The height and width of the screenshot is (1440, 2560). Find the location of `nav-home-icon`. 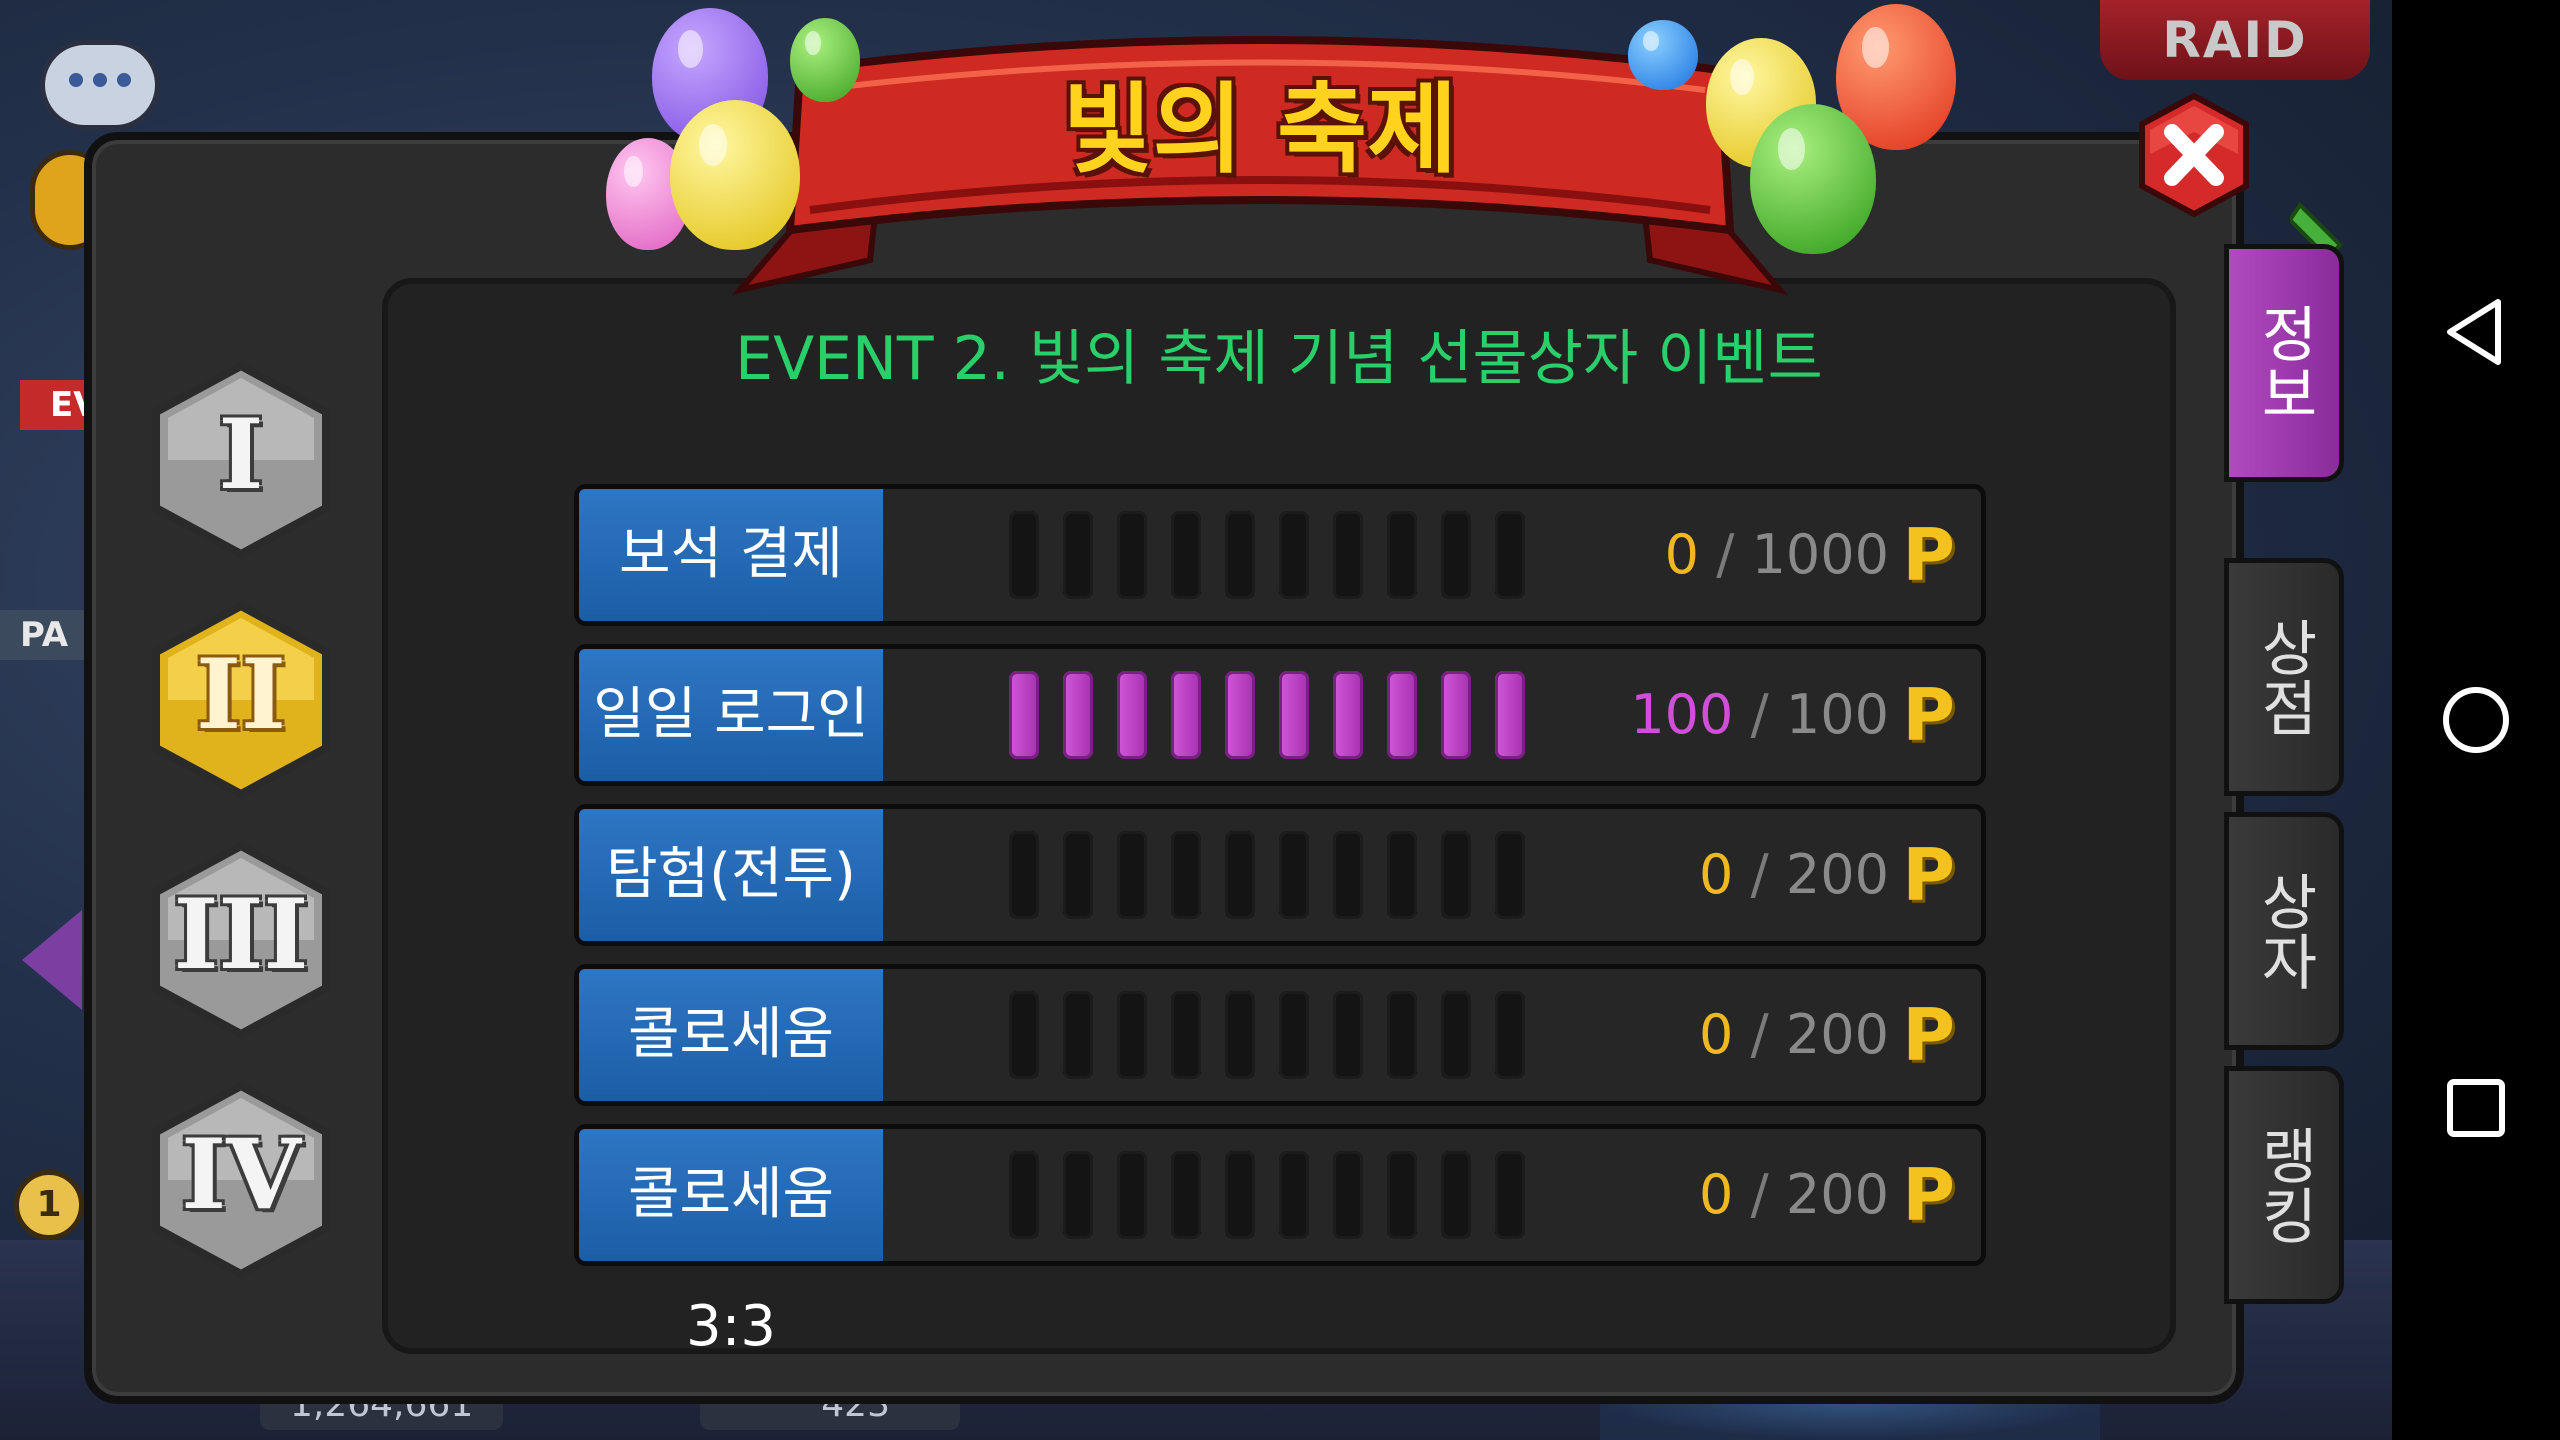

nav-home-icon is located at coordinates (2476, 720).